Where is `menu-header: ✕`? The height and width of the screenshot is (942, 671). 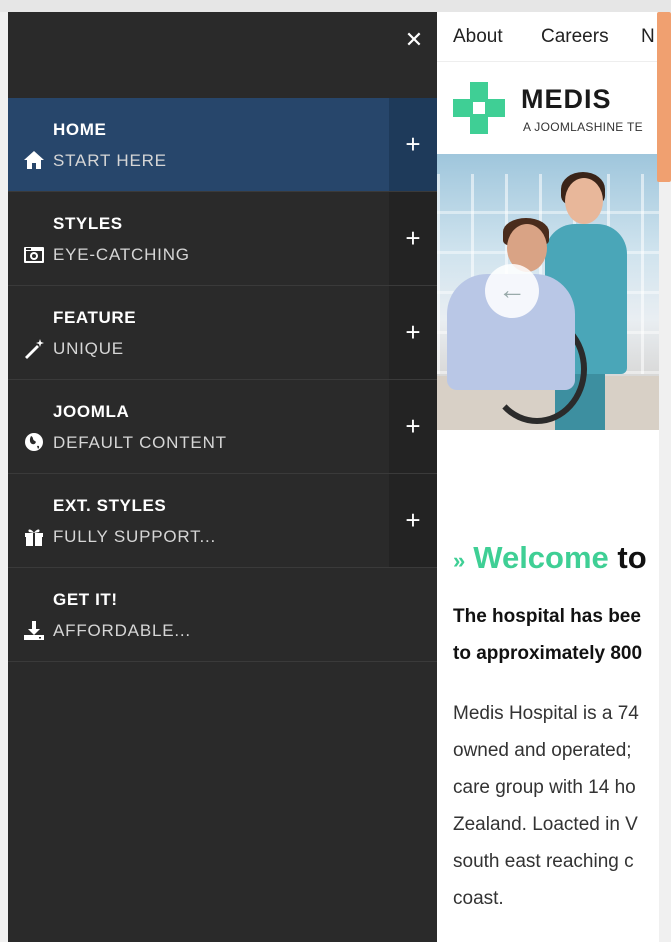
menu-header: ✕ is located at coordinates (222, 55).